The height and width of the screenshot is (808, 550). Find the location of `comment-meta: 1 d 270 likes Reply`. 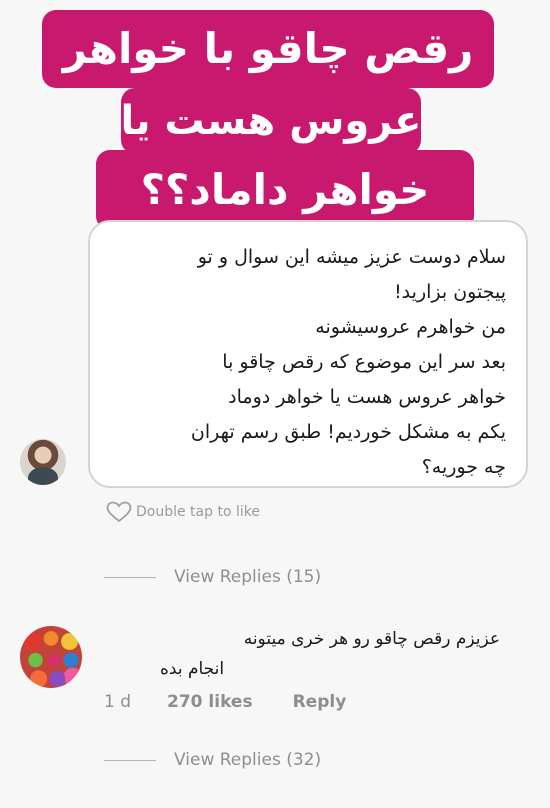

comment-meta: 1 d 270 likes Reply is located at coordinates (225, 702).